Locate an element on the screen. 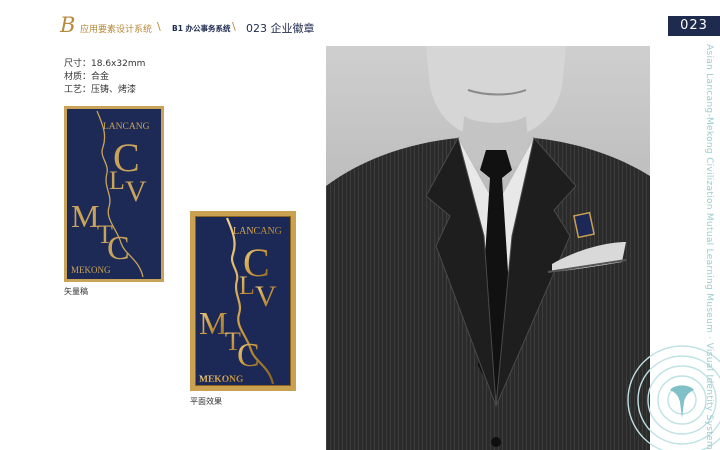 The image size is (720, 450). badge-vector: LANCANG C L V M T C MEKONG is located at coordinates (114, 194).